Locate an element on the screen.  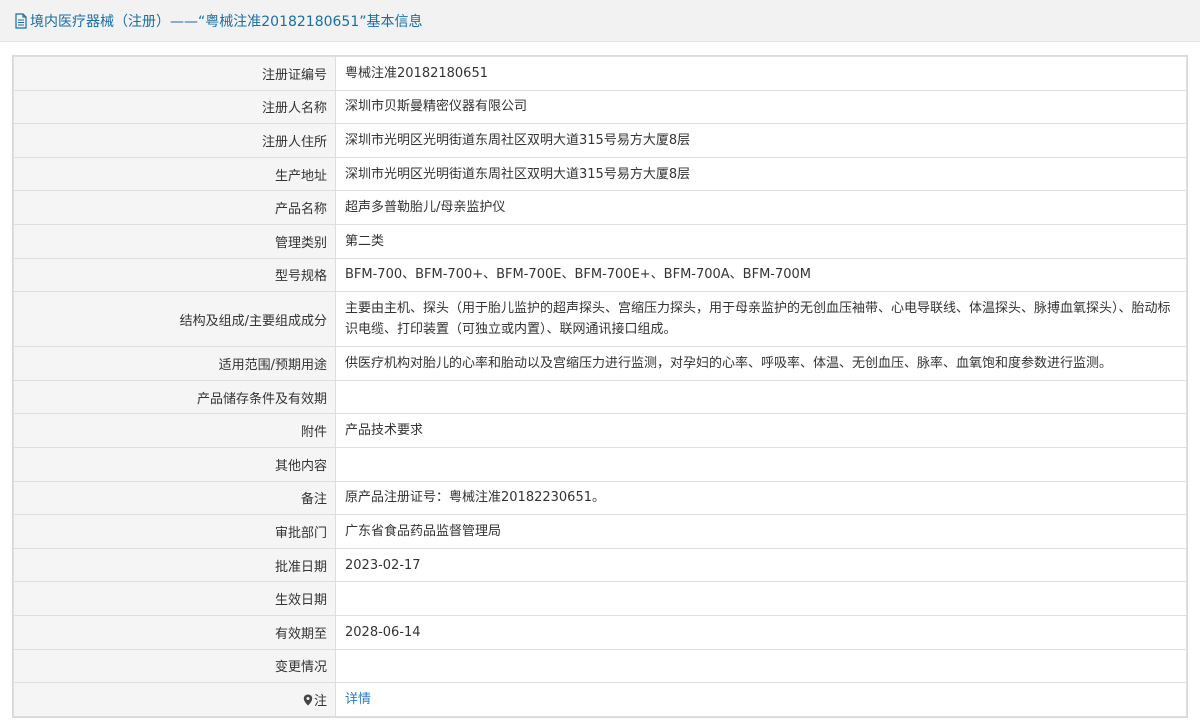
table-row: 批准日期 2023-02-17 is located at coordinates (600, 565).